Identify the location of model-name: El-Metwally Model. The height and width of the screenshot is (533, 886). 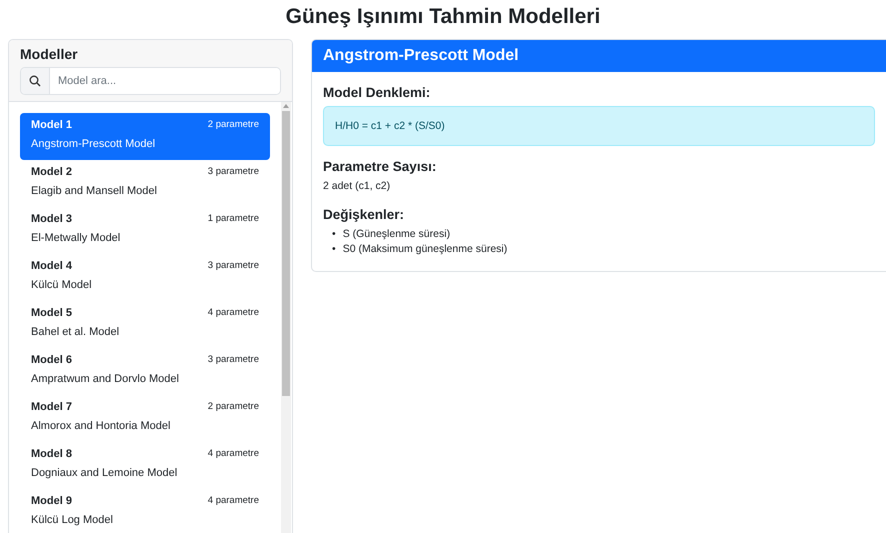
(76, 238).